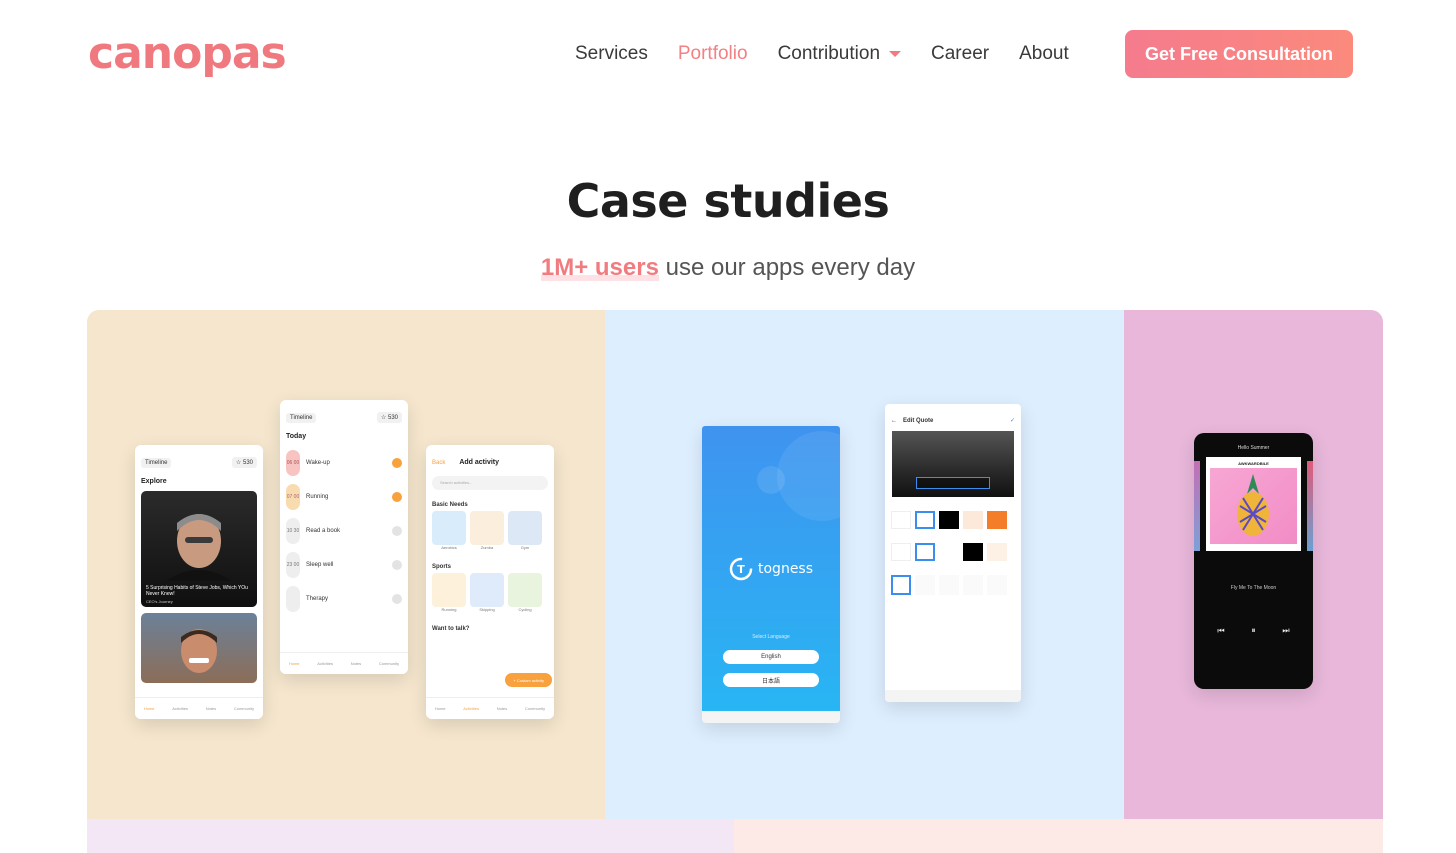 This screenshot has width=1456, height=853. I want to click on confirm-check-icon: ✓, so click(1012, 421).